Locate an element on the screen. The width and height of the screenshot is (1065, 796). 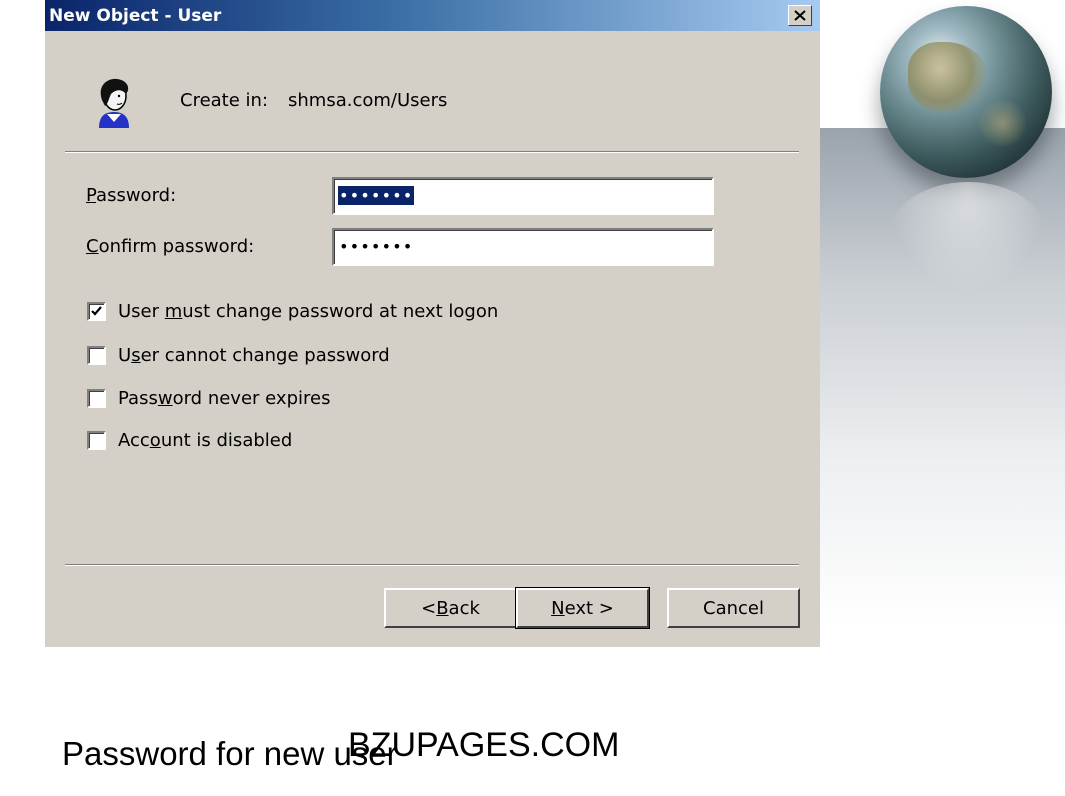
option-text-pre: U is located at coordinates (125, 355).